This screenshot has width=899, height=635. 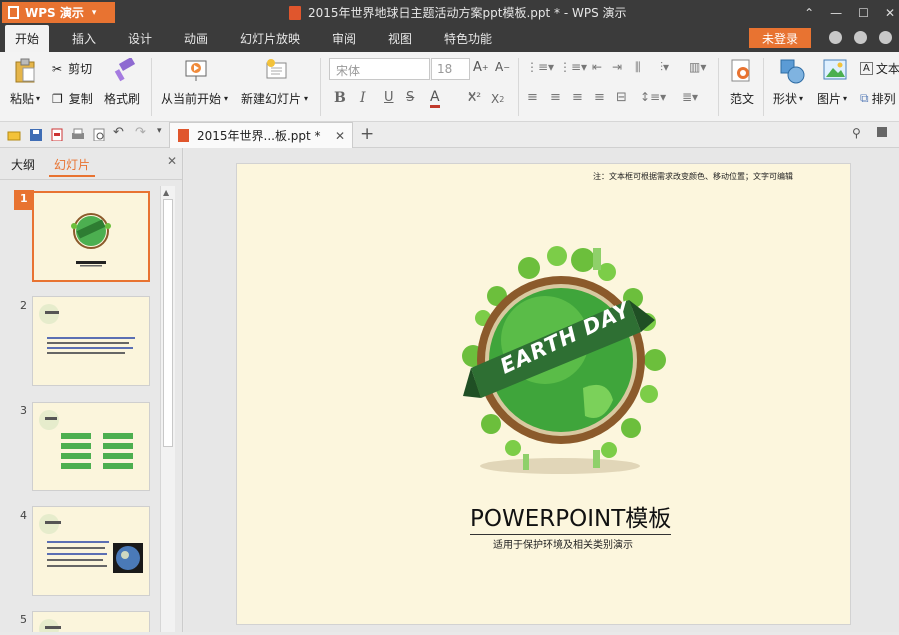 I want to click on grow-font-icon: A +, so click(x=481, y=67).